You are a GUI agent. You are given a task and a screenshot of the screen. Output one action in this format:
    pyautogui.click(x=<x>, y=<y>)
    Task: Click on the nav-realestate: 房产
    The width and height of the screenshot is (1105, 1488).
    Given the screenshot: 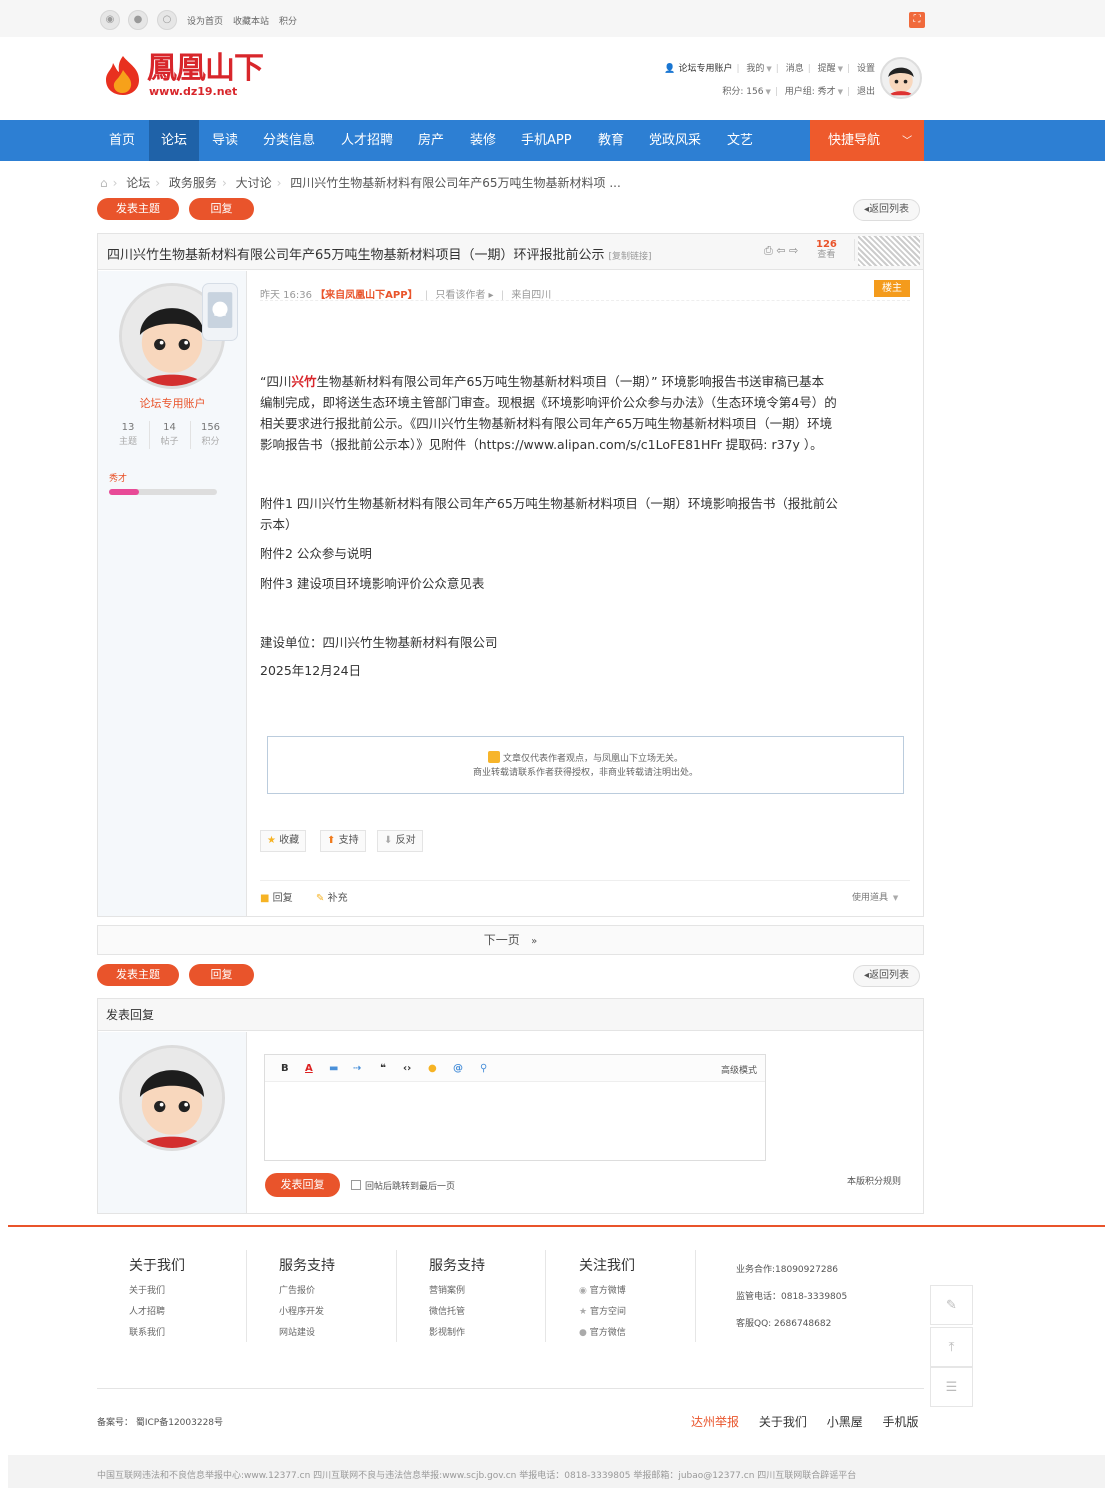 What is the action you would take?
    pyautogui.click(x=431, y=140)
    